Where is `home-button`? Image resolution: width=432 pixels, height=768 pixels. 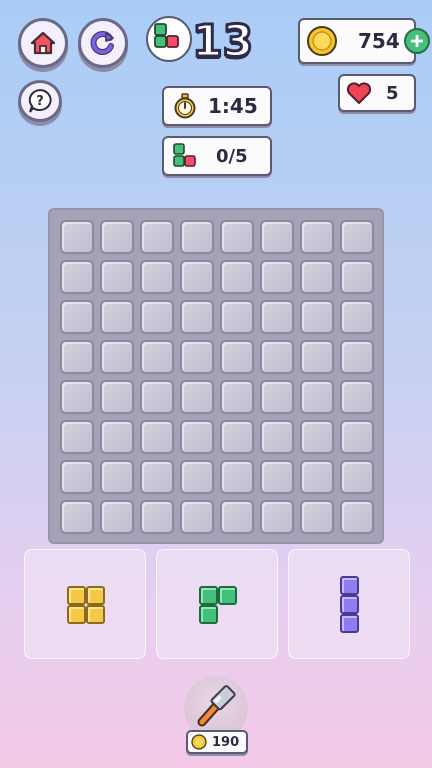
home-button is located at coordinates (43, 43).